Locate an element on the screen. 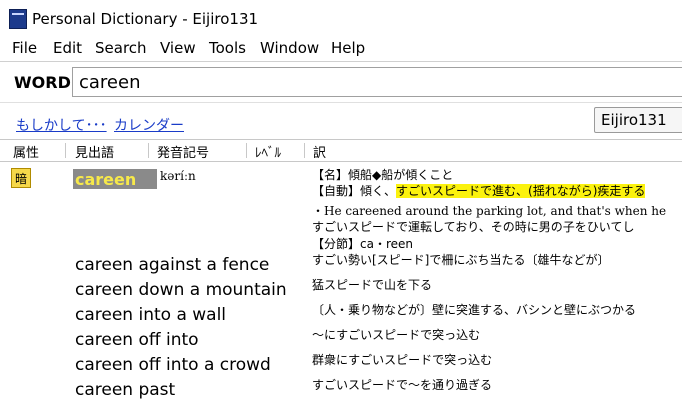 This screenshot has width=682, height=401. phrase-item: careen off into a crowd is located at coordinates (173, 365).